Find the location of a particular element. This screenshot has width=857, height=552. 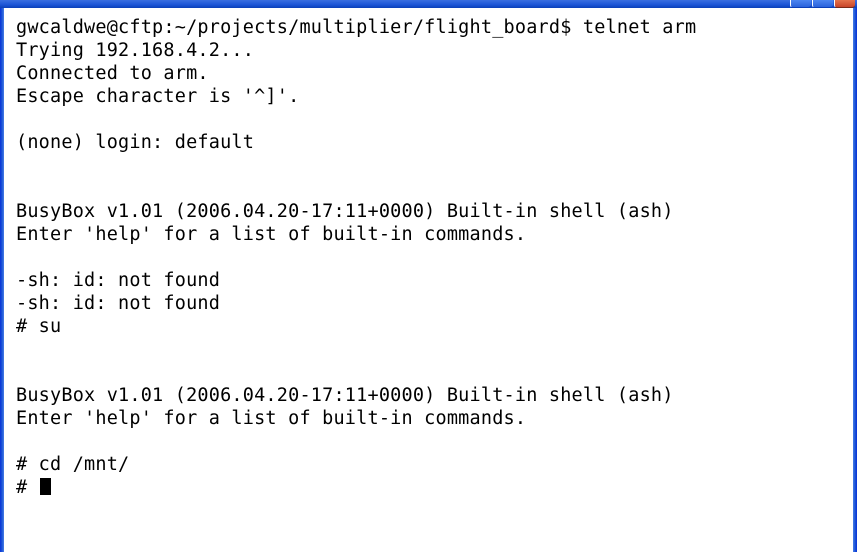

window-frame-right is located at coordinates (855, 280).